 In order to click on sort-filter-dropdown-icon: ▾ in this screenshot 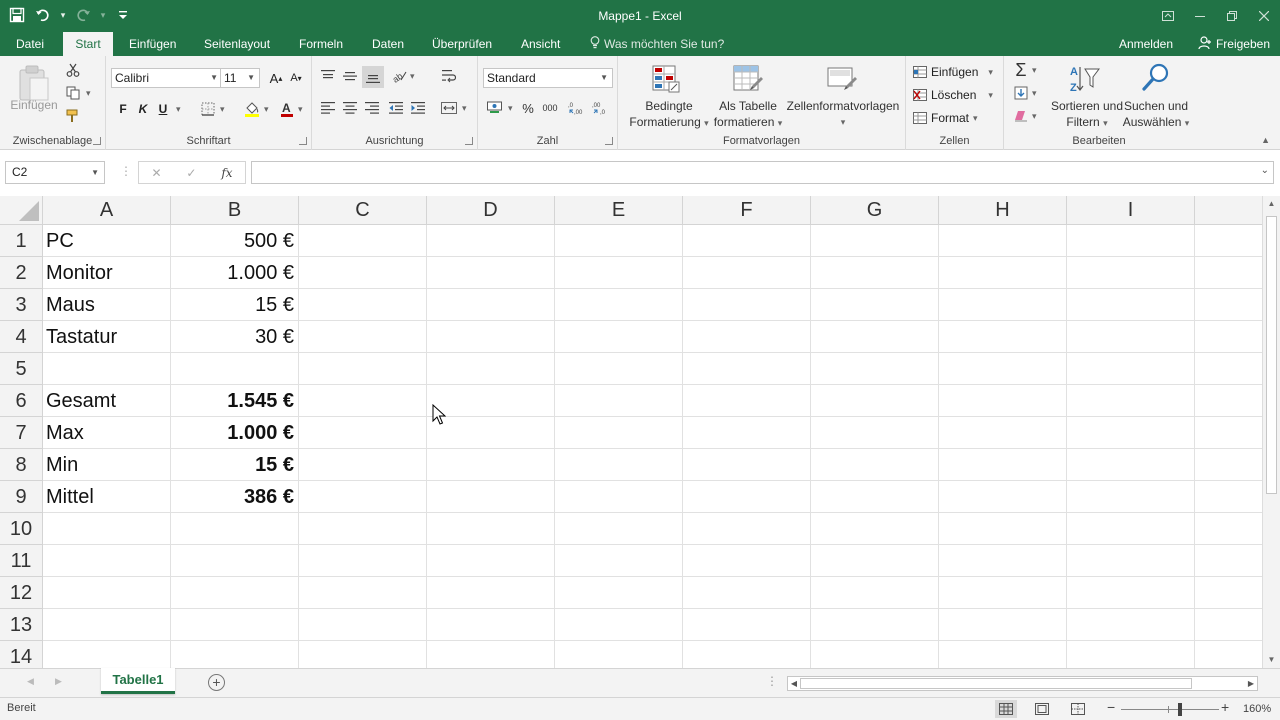, I will do `click(1105, 123)`.